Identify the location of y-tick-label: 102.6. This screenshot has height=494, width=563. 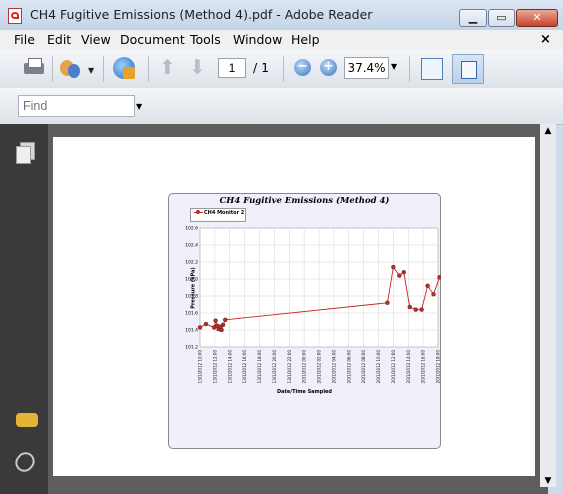
(191, 229).